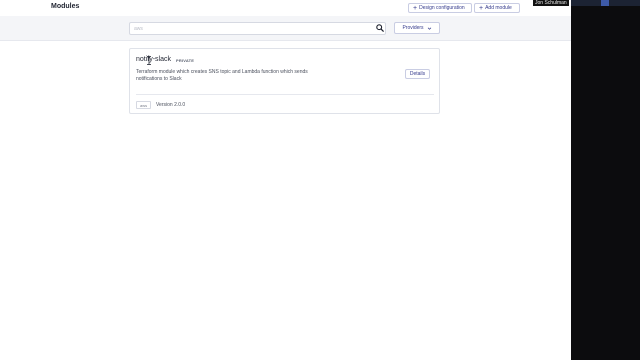 The width and height of the screenshot is (640, 360). What do you see at coordinates (257, 28) in the screenshot?
I see `module-search-input` at bounding box center [257, 28].